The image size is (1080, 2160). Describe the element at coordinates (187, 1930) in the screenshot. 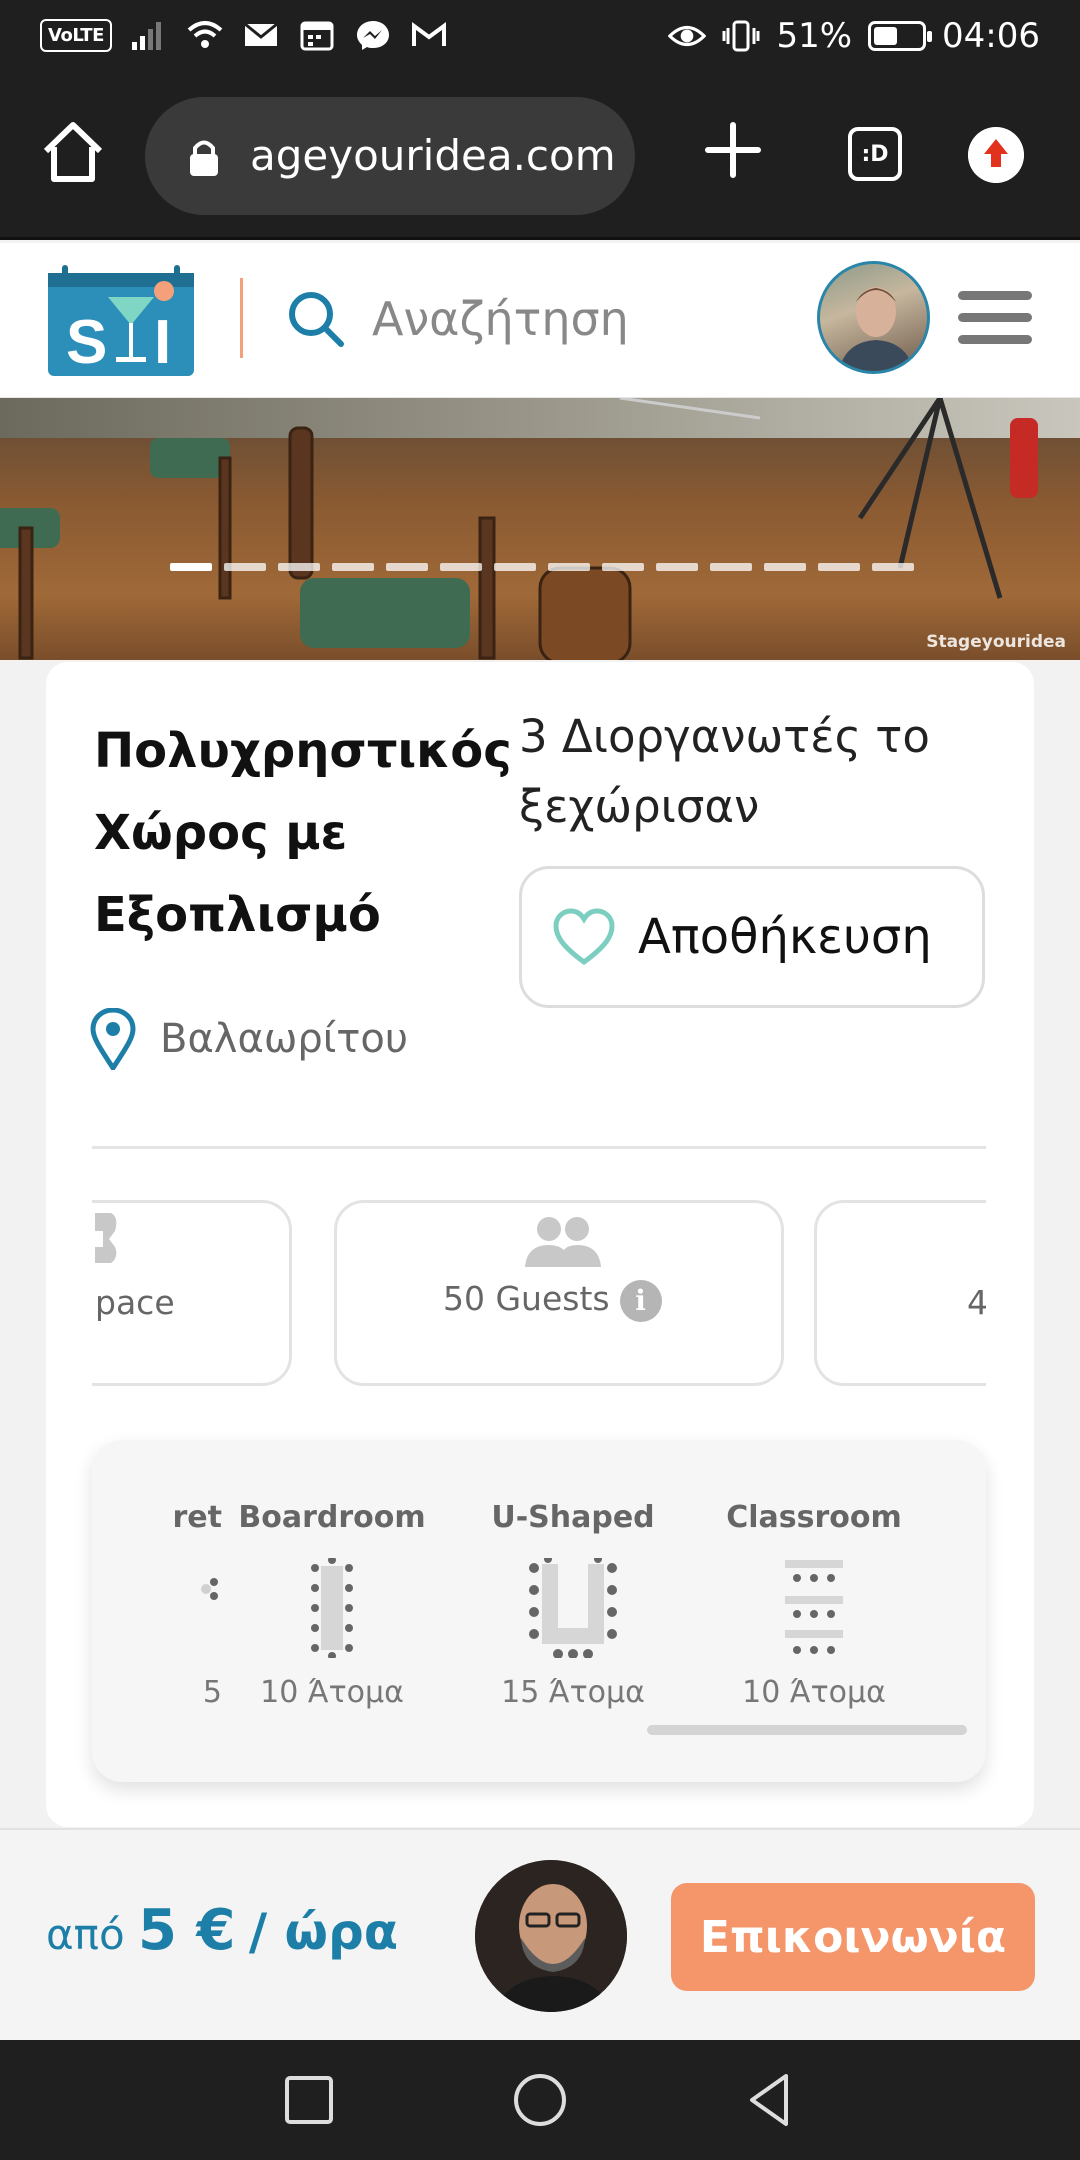

I see `price-amount: 5 €` at that location.